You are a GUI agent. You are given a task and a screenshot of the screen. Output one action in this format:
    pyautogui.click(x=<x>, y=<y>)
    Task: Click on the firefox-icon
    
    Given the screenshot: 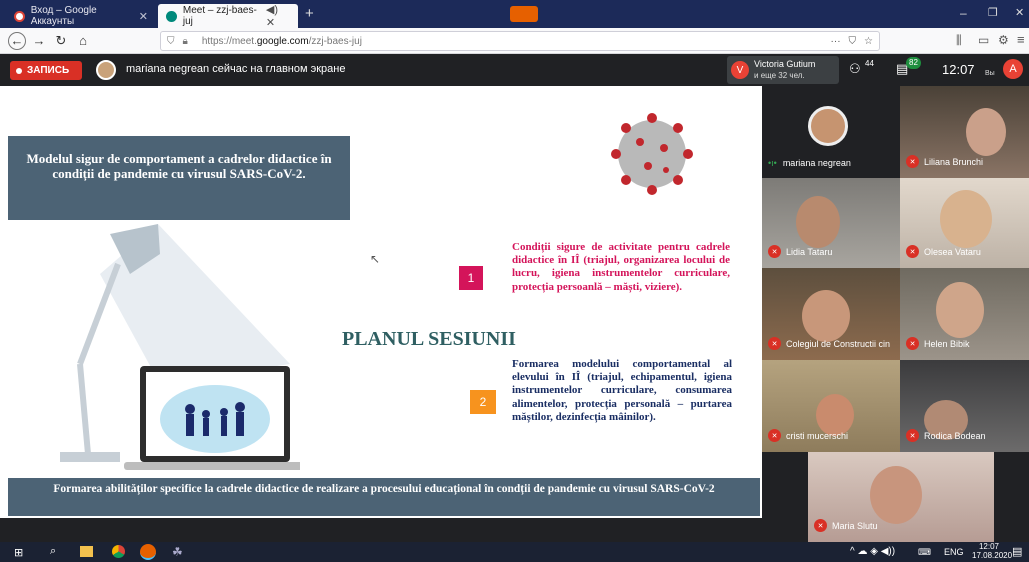 What is the action you would take?
    pyautogui.click(x=148, y=552)
    